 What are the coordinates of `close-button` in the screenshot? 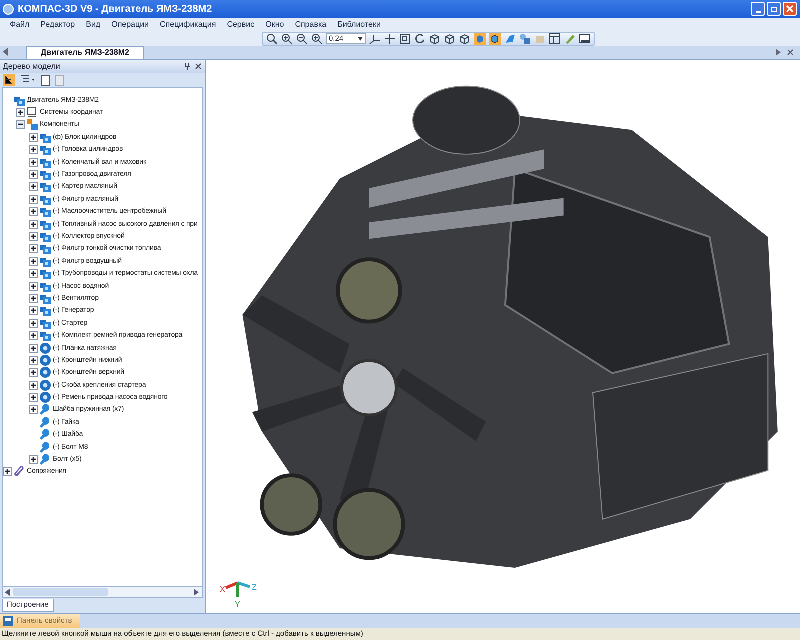 It's located at (790, 9).